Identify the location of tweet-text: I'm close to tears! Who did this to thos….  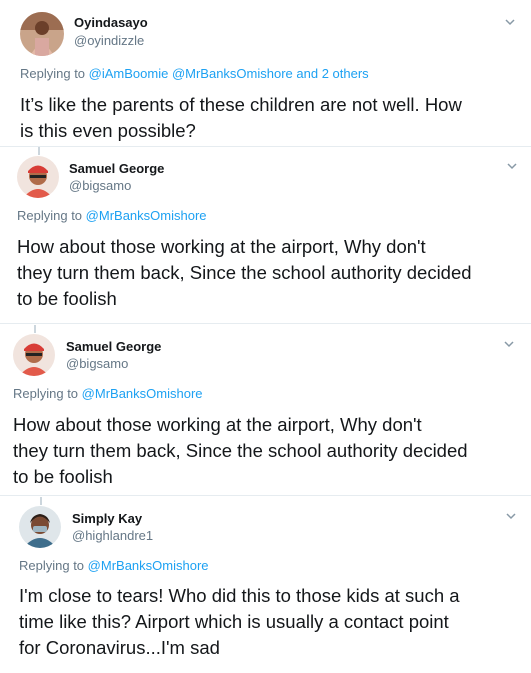
(239, 622).